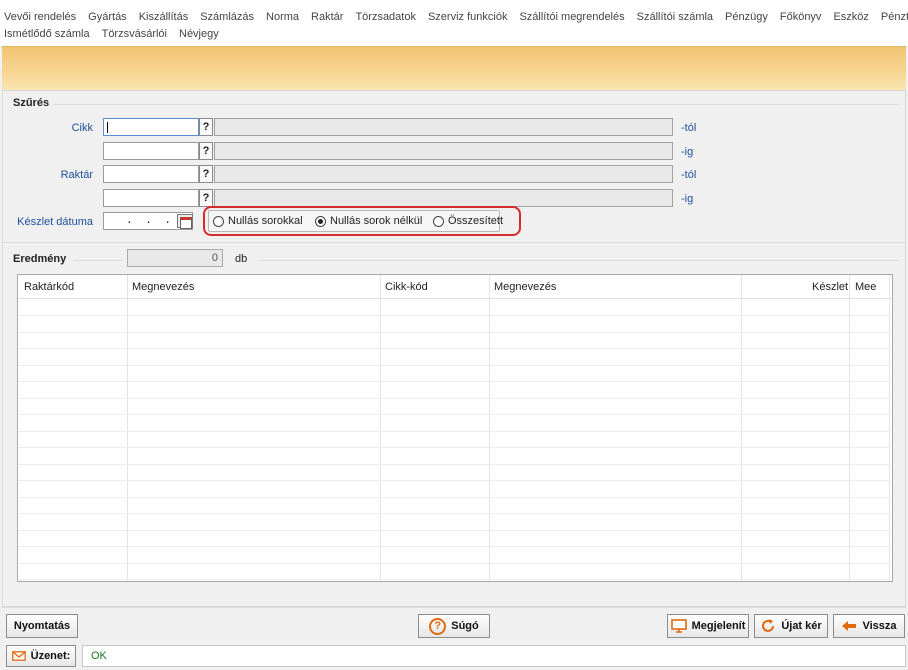 This screenshot has width=908, height=670. Describe the element at coordinates (850, 19) in the screenshot. I see `menu-item: Eszköz` at that location.